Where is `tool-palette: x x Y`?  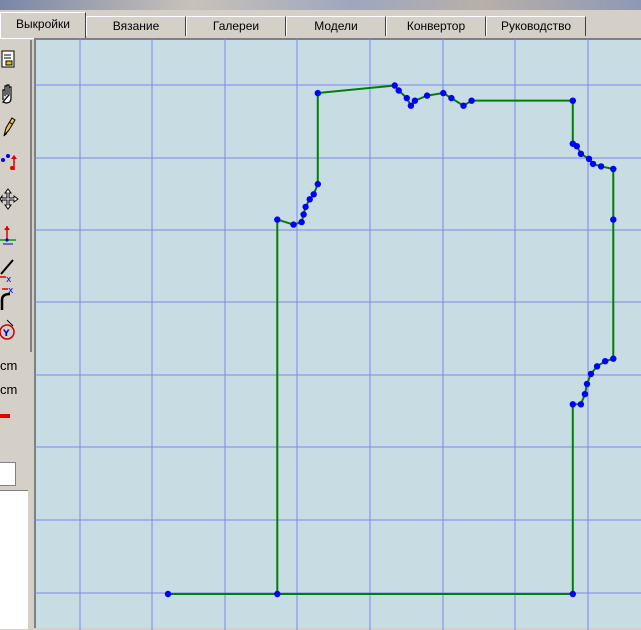 tool-palette: x x Y is located at coordinates (16, 196).